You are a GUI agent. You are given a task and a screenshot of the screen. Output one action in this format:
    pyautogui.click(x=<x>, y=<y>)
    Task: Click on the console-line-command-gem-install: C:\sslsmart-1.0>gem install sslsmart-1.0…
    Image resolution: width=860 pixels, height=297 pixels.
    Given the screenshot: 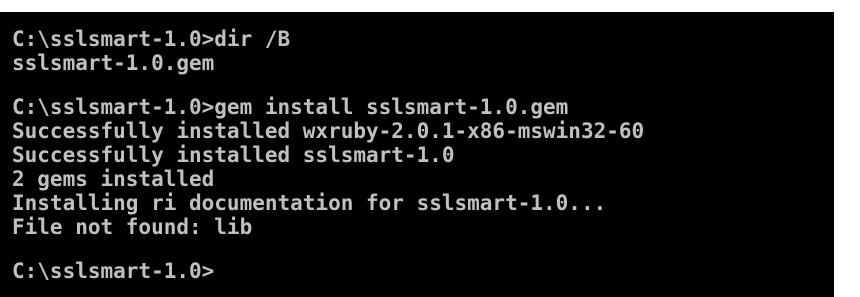 What is the action you would take?
    pyautogui.click(x=290, y=107)
    